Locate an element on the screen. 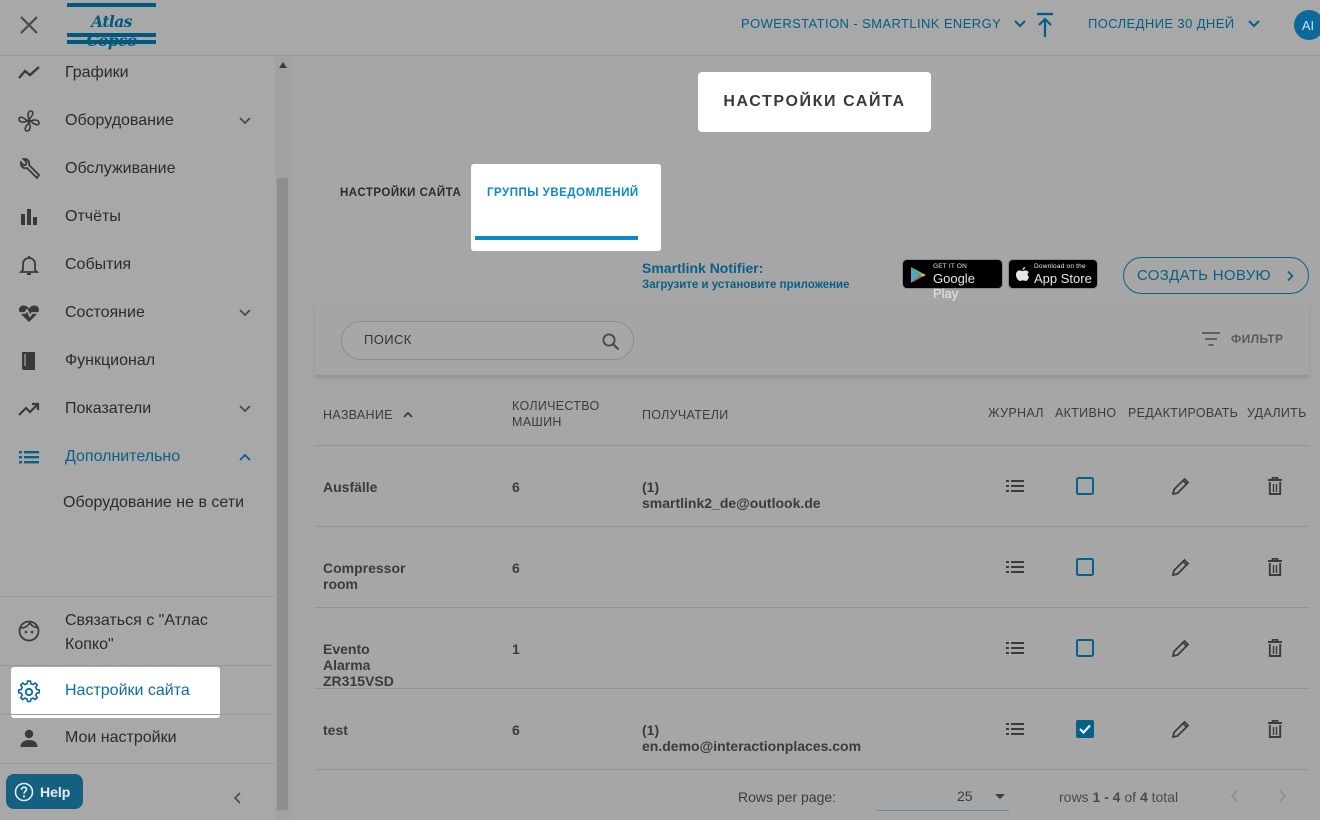 The image size is (1320, 820). sidebar-item-label: Отчёты is located at coordinates (93, 216).